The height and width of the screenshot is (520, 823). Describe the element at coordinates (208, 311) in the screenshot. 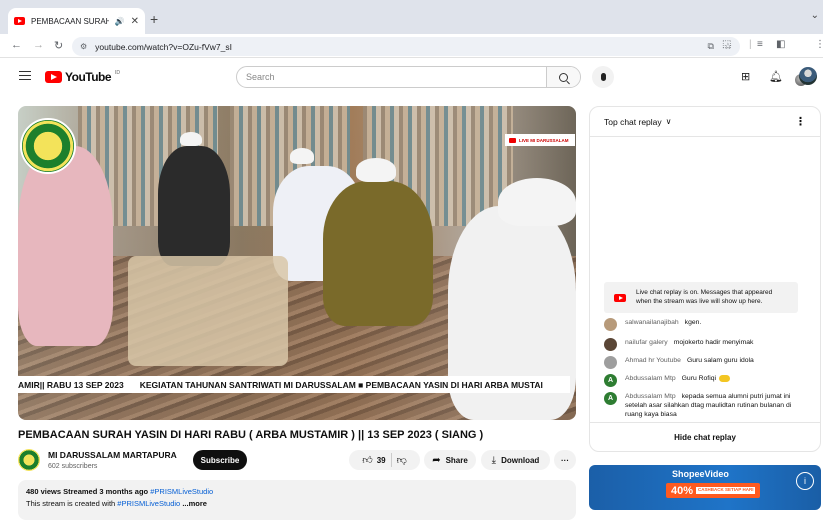

I see `food-trays` at that location.